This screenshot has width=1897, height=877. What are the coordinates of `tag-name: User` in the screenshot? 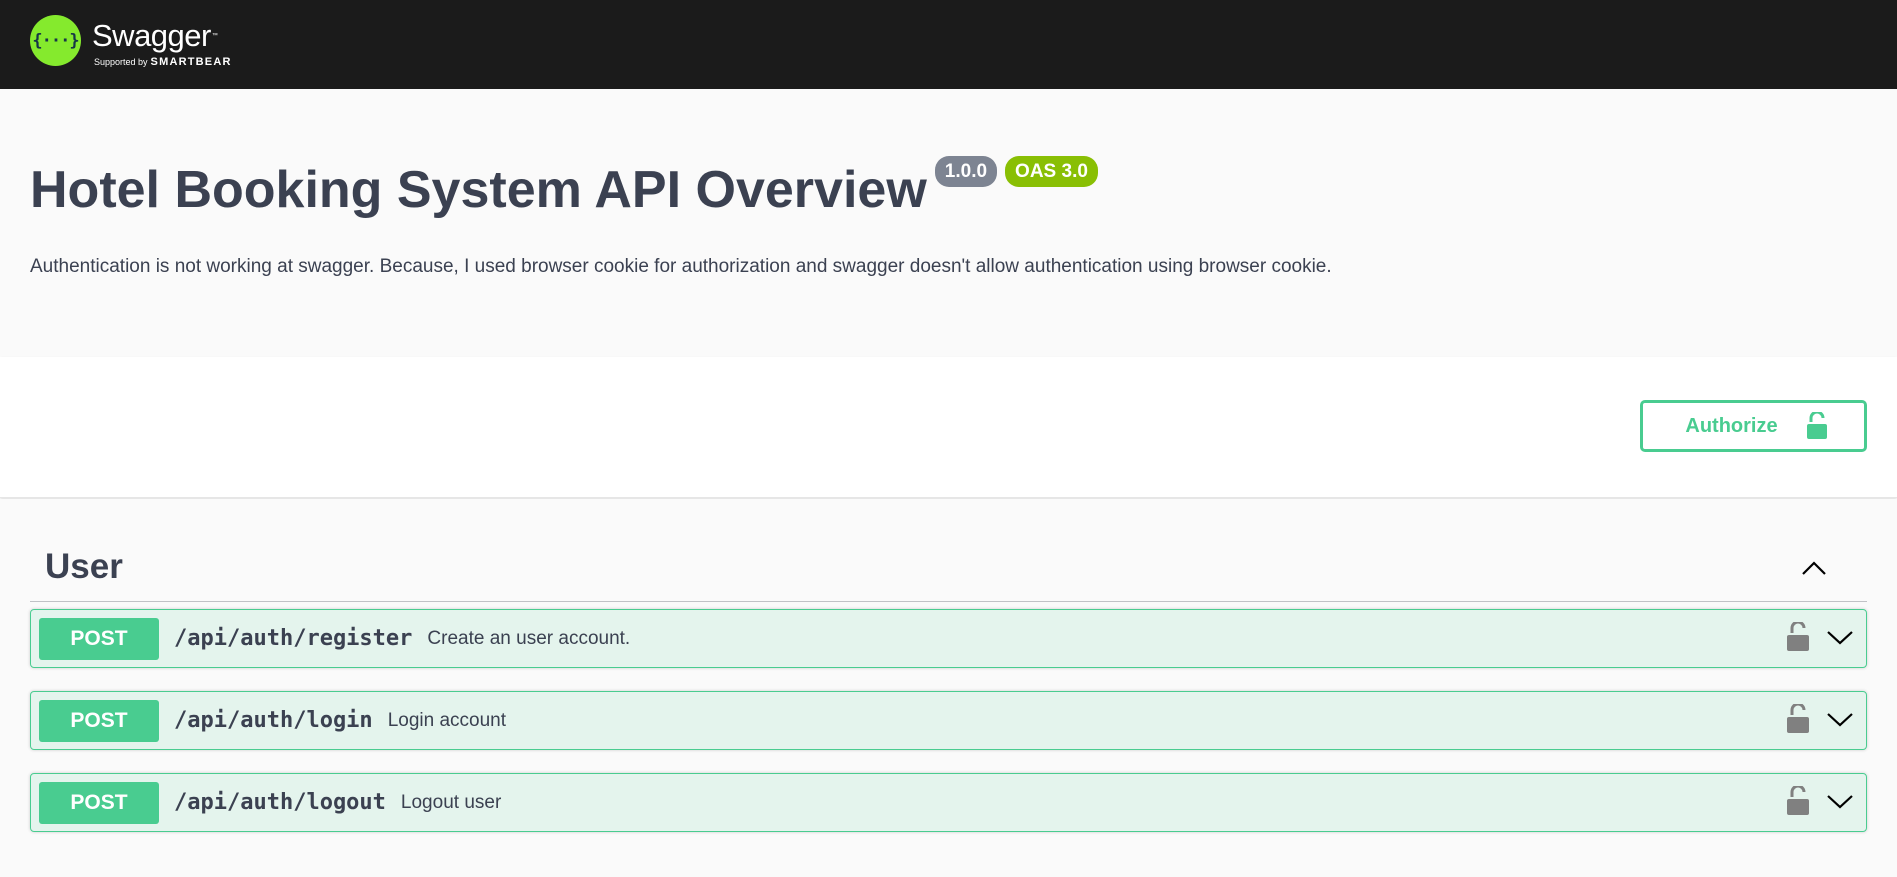 It's located at (84, 566).